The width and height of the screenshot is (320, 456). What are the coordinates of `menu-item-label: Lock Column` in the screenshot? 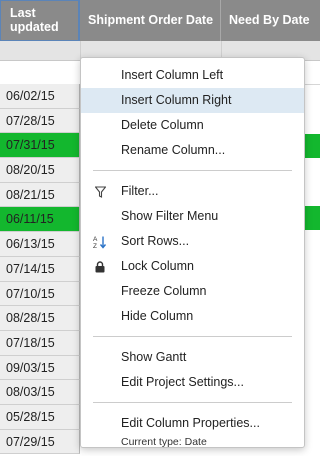 It's located at (157, 266).